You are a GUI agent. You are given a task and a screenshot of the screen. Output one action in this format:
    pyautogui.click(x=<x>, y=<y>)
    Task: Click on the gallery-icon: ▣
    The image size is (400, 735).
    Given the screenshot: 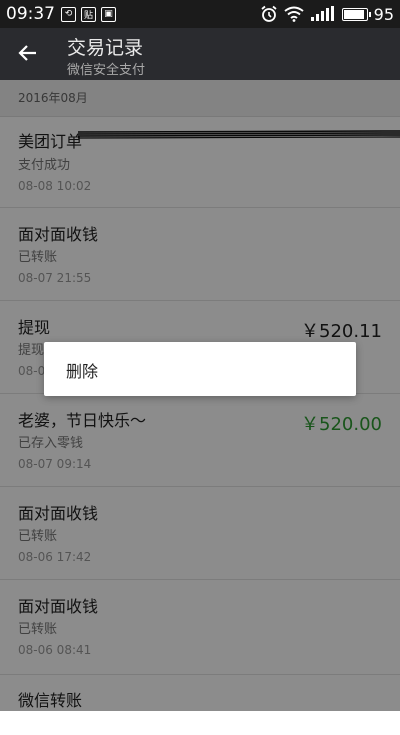 What is the action you would take?
    pyautogui.click(x=108, y=14)
    